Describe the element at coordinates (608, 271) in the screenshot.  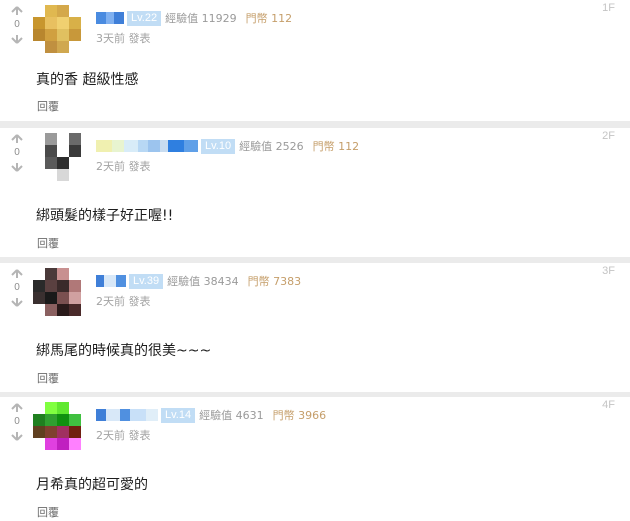
I see `floor-number: 3F` at that location.